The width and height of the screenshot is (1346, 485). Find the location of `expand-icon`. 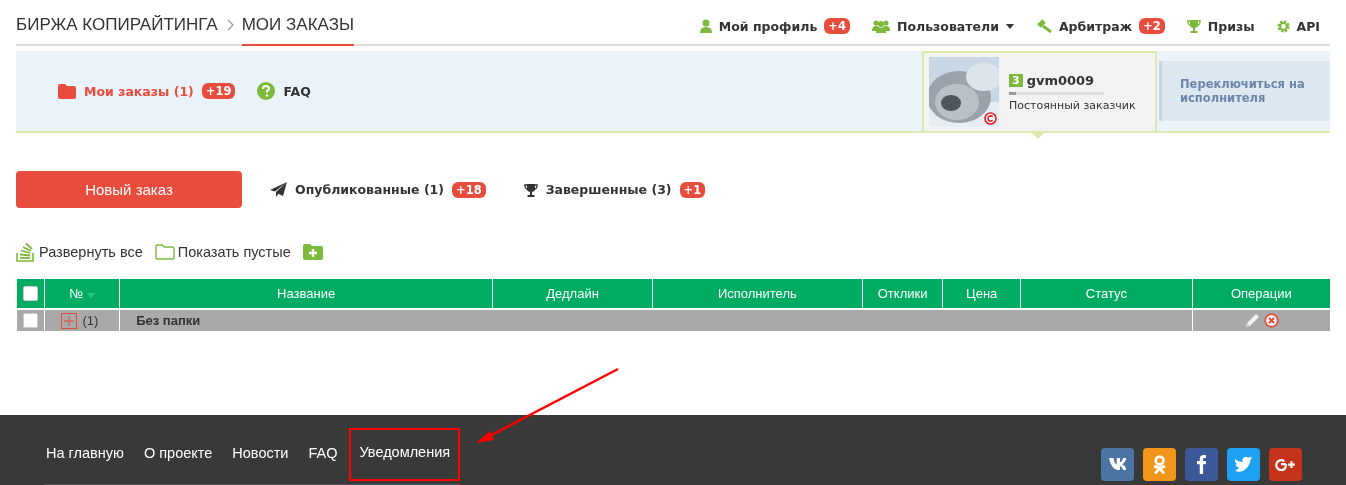

expand-icon is located at coordinates (69, 320).